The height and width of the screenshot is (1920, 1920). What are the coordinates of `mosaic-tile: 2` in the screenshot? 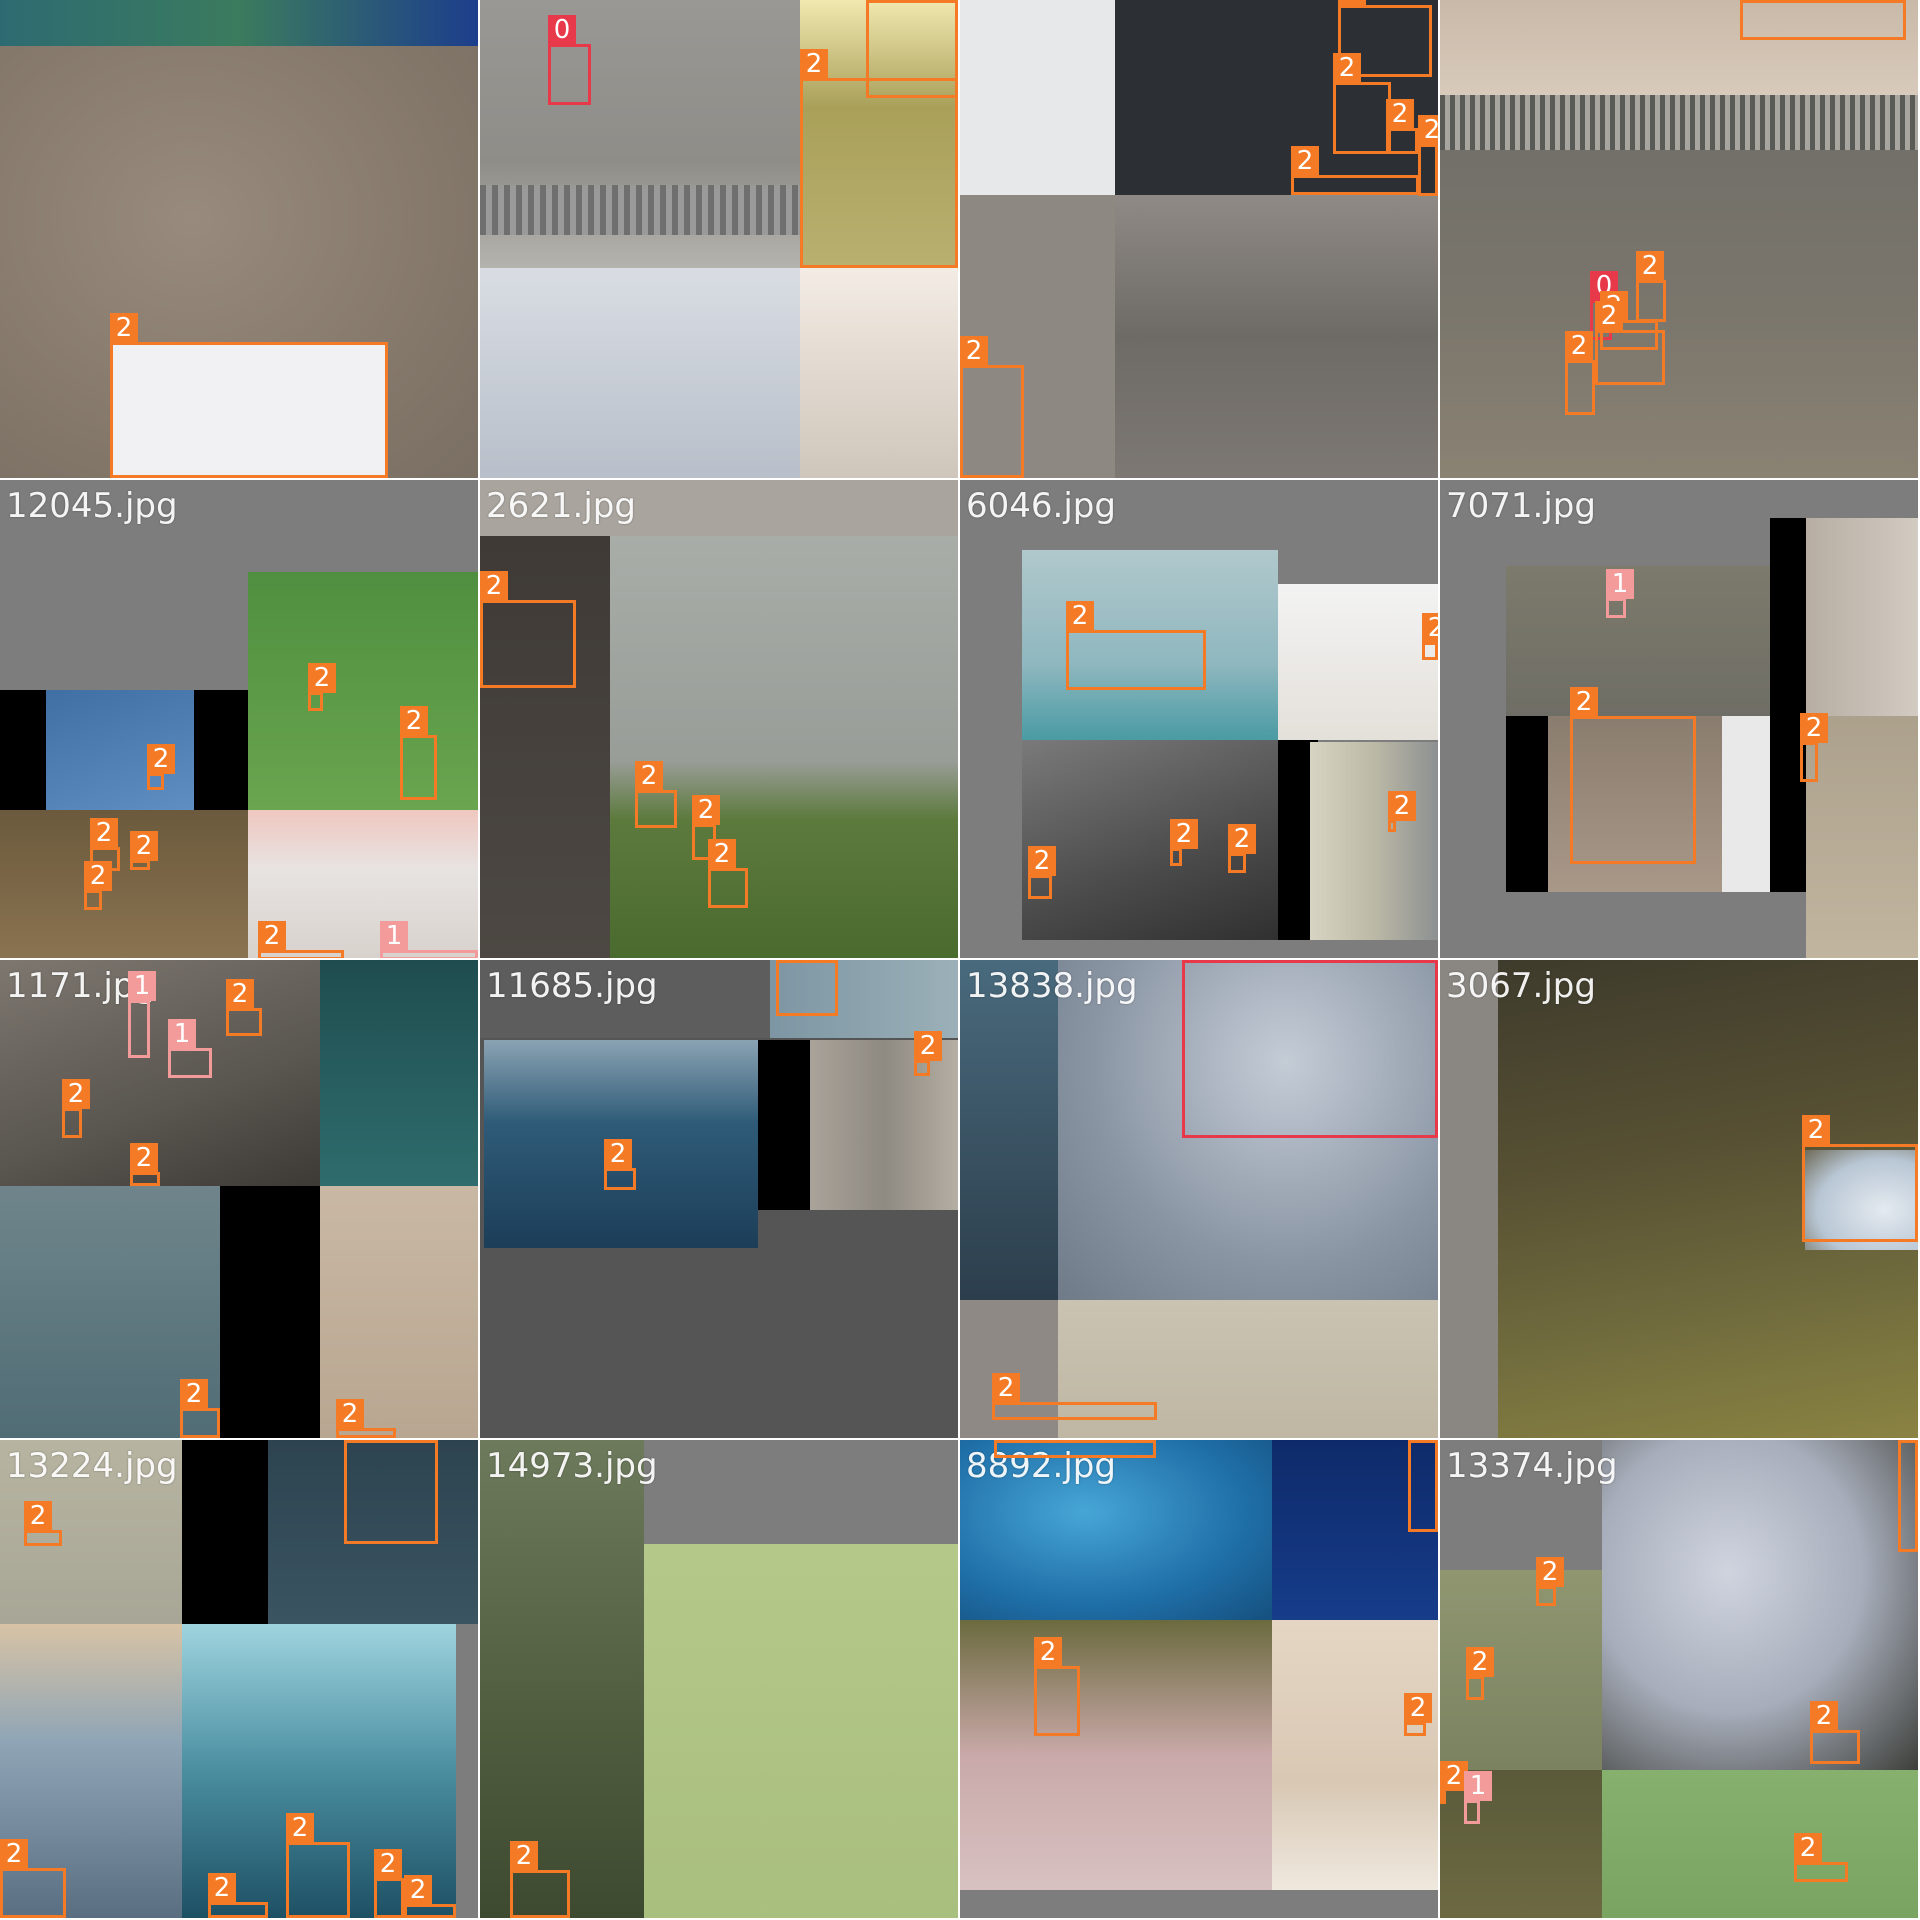 It's located at (239, 239).